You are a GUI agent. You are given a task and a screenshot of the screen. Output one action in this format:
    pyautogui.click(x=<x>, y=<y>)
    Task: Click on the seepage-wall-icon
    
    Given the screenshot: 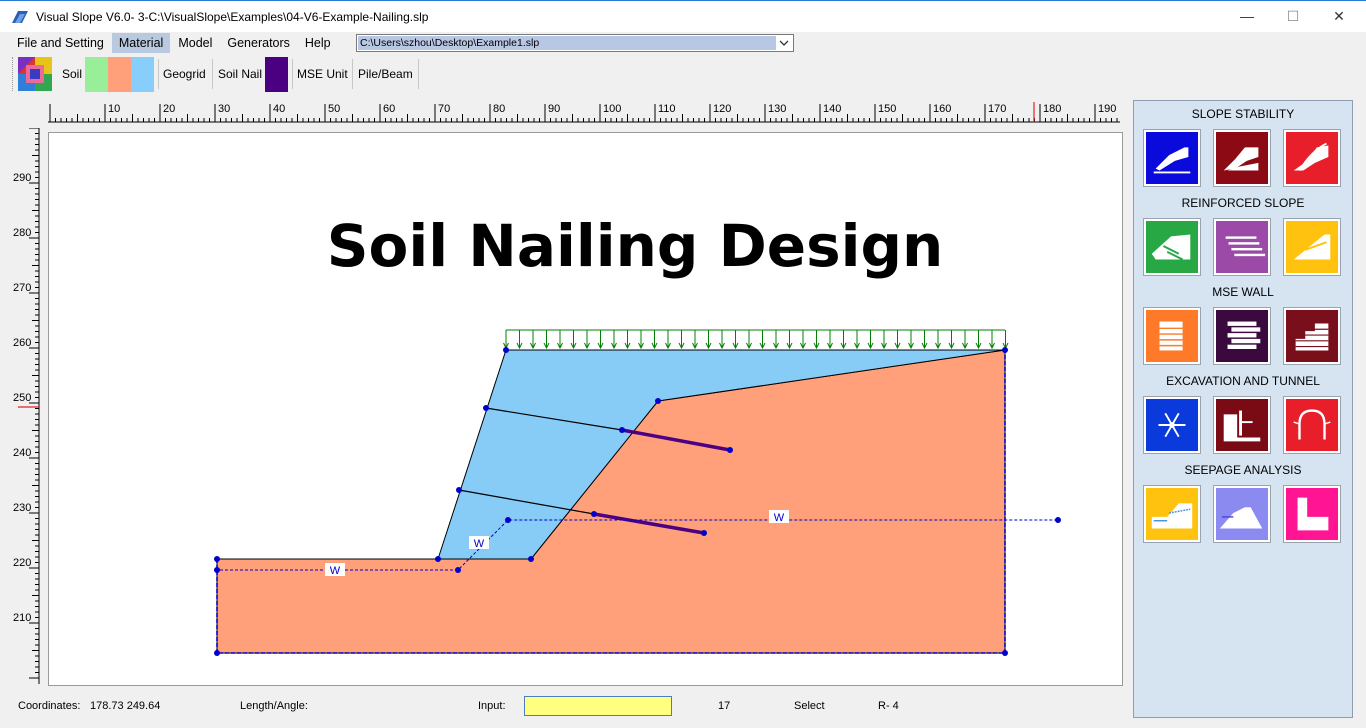 What is the action you would take?
    pyautogui.click(x=1312, y=514)
    